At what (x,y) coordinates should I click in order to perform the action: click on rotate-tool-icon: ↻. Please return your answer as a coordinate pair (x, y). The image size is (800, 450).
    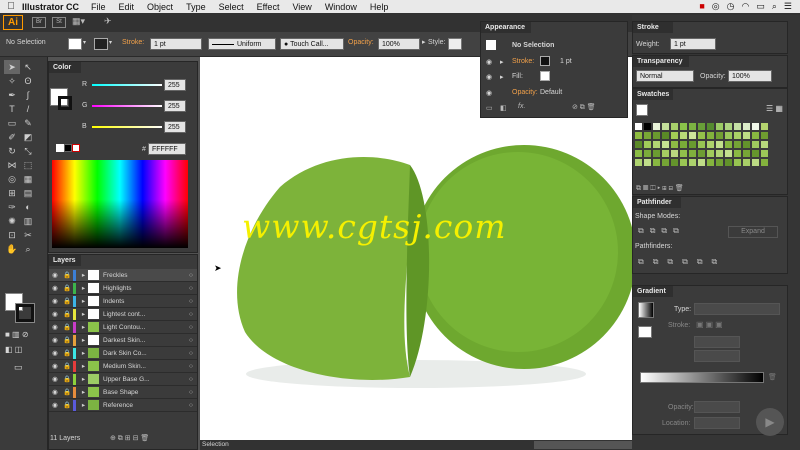
    Looking at the image, I should click on (12, 151).